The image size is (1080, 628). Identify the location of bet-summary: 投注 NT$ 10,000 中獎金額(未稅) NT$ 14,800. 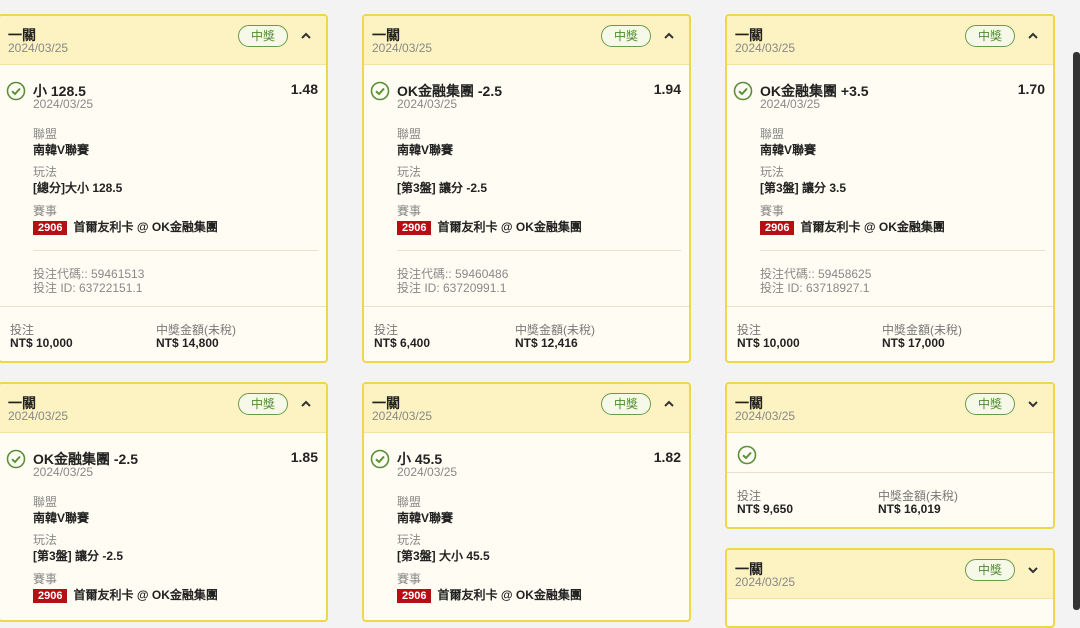
(163, 333).